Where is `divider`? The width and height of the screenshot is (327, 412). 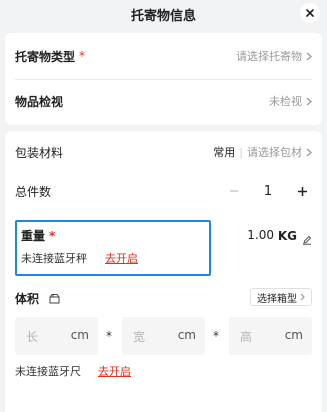
divider is located at coordinates (163, 79).